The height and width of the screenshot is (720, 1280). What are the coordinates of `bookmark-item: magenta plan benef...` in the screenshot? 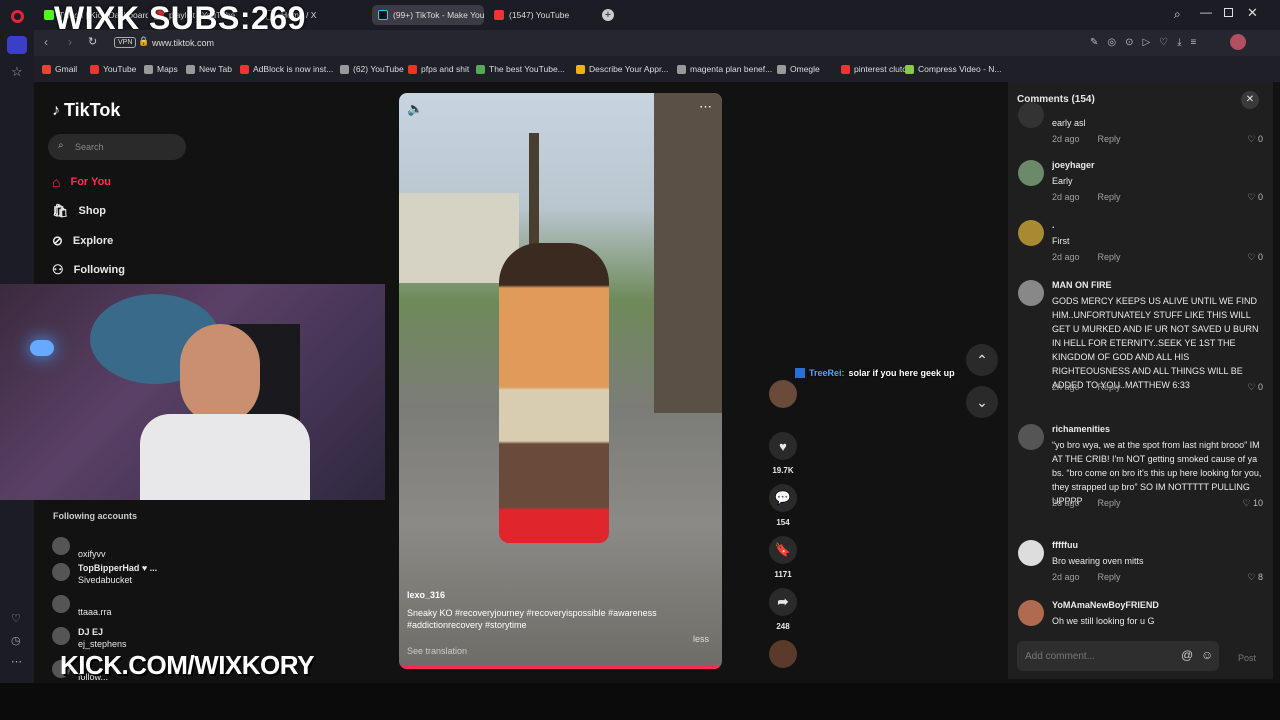 It's located at (724, 69).